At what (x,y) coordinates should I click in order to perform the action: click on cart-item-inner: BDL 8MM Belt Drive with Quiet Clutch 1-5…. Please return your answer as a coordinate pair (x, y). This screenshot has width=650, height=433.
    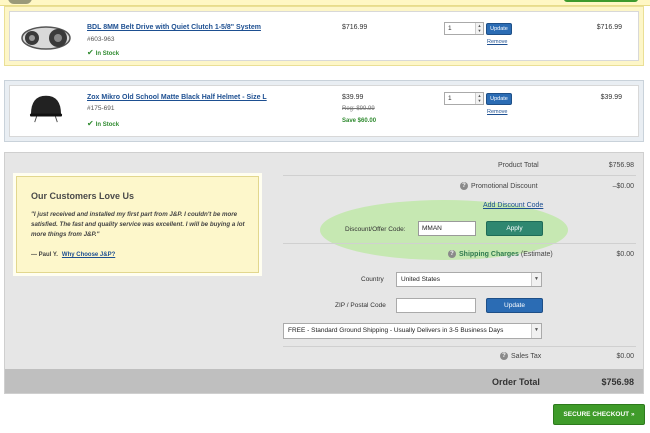
    Looking at the image, I should click on (324, 36).